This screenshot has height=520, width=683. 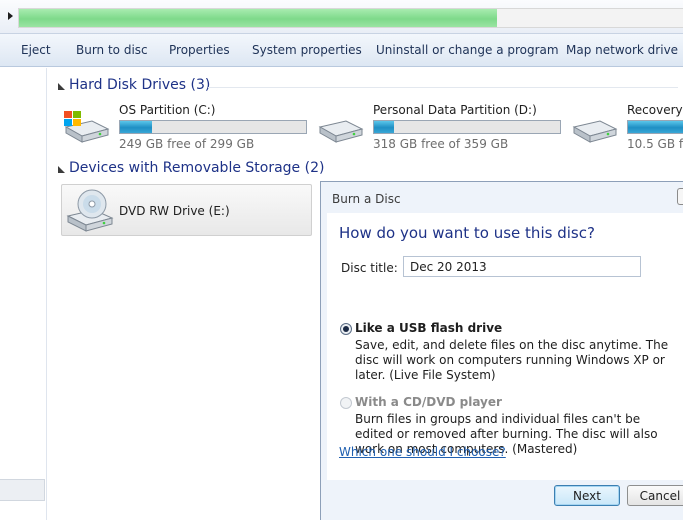 I want to click on disc-title-input, so click(x=522, y=266).